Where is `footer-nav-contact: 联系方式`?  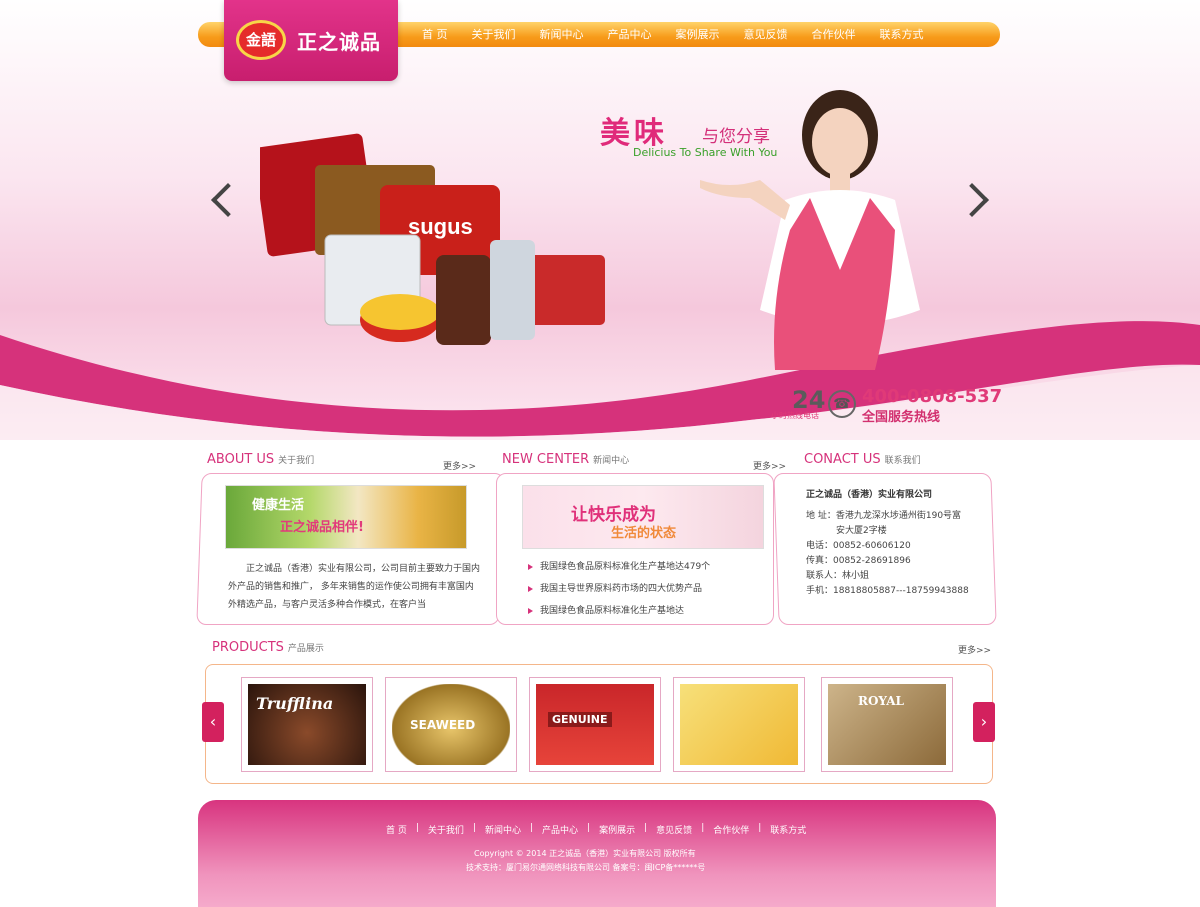
footer-nav-contact: 联系方式 is located at coordinates (788, 829).